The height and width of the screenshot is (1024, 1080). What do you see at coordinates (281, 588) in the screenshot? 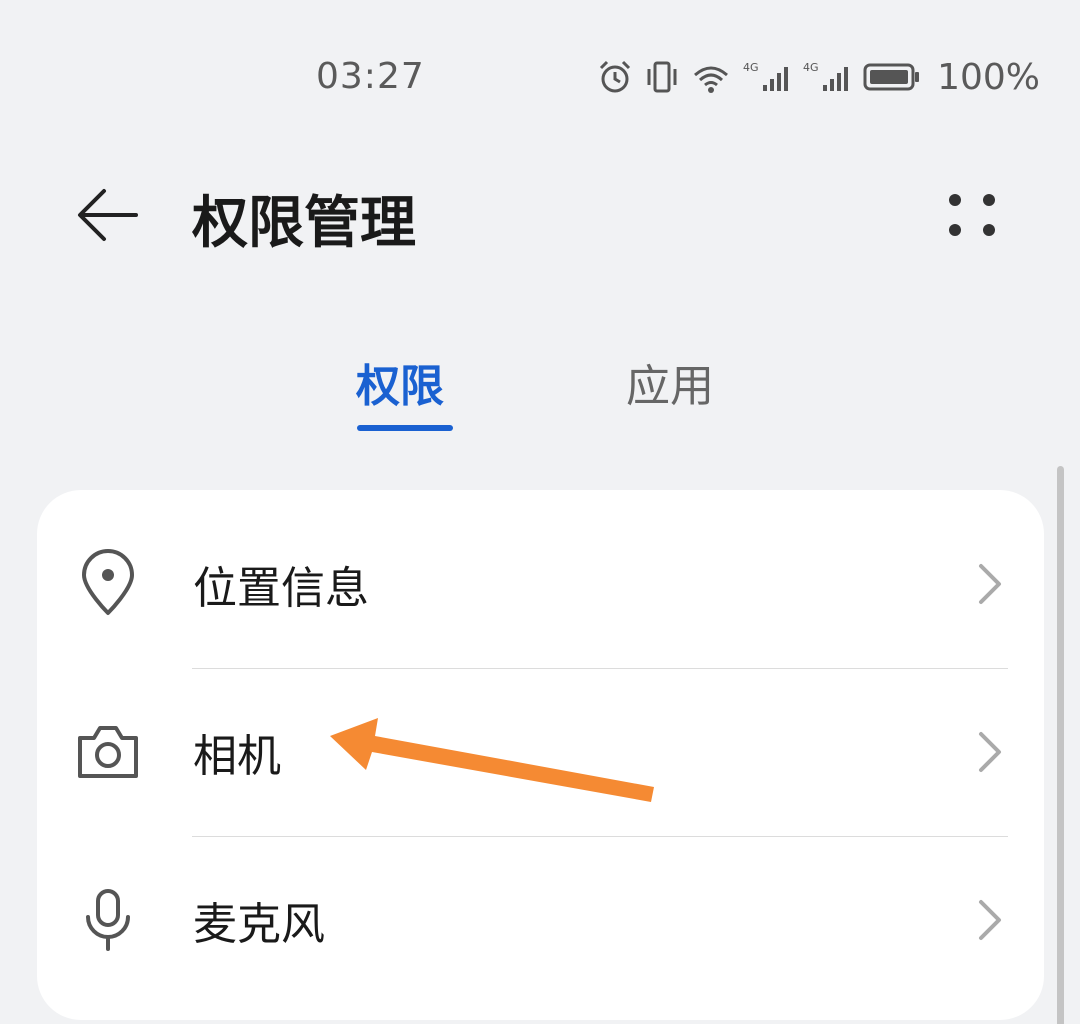
I see `list-item-label: 位置信息` at bounding box center [281, 588].